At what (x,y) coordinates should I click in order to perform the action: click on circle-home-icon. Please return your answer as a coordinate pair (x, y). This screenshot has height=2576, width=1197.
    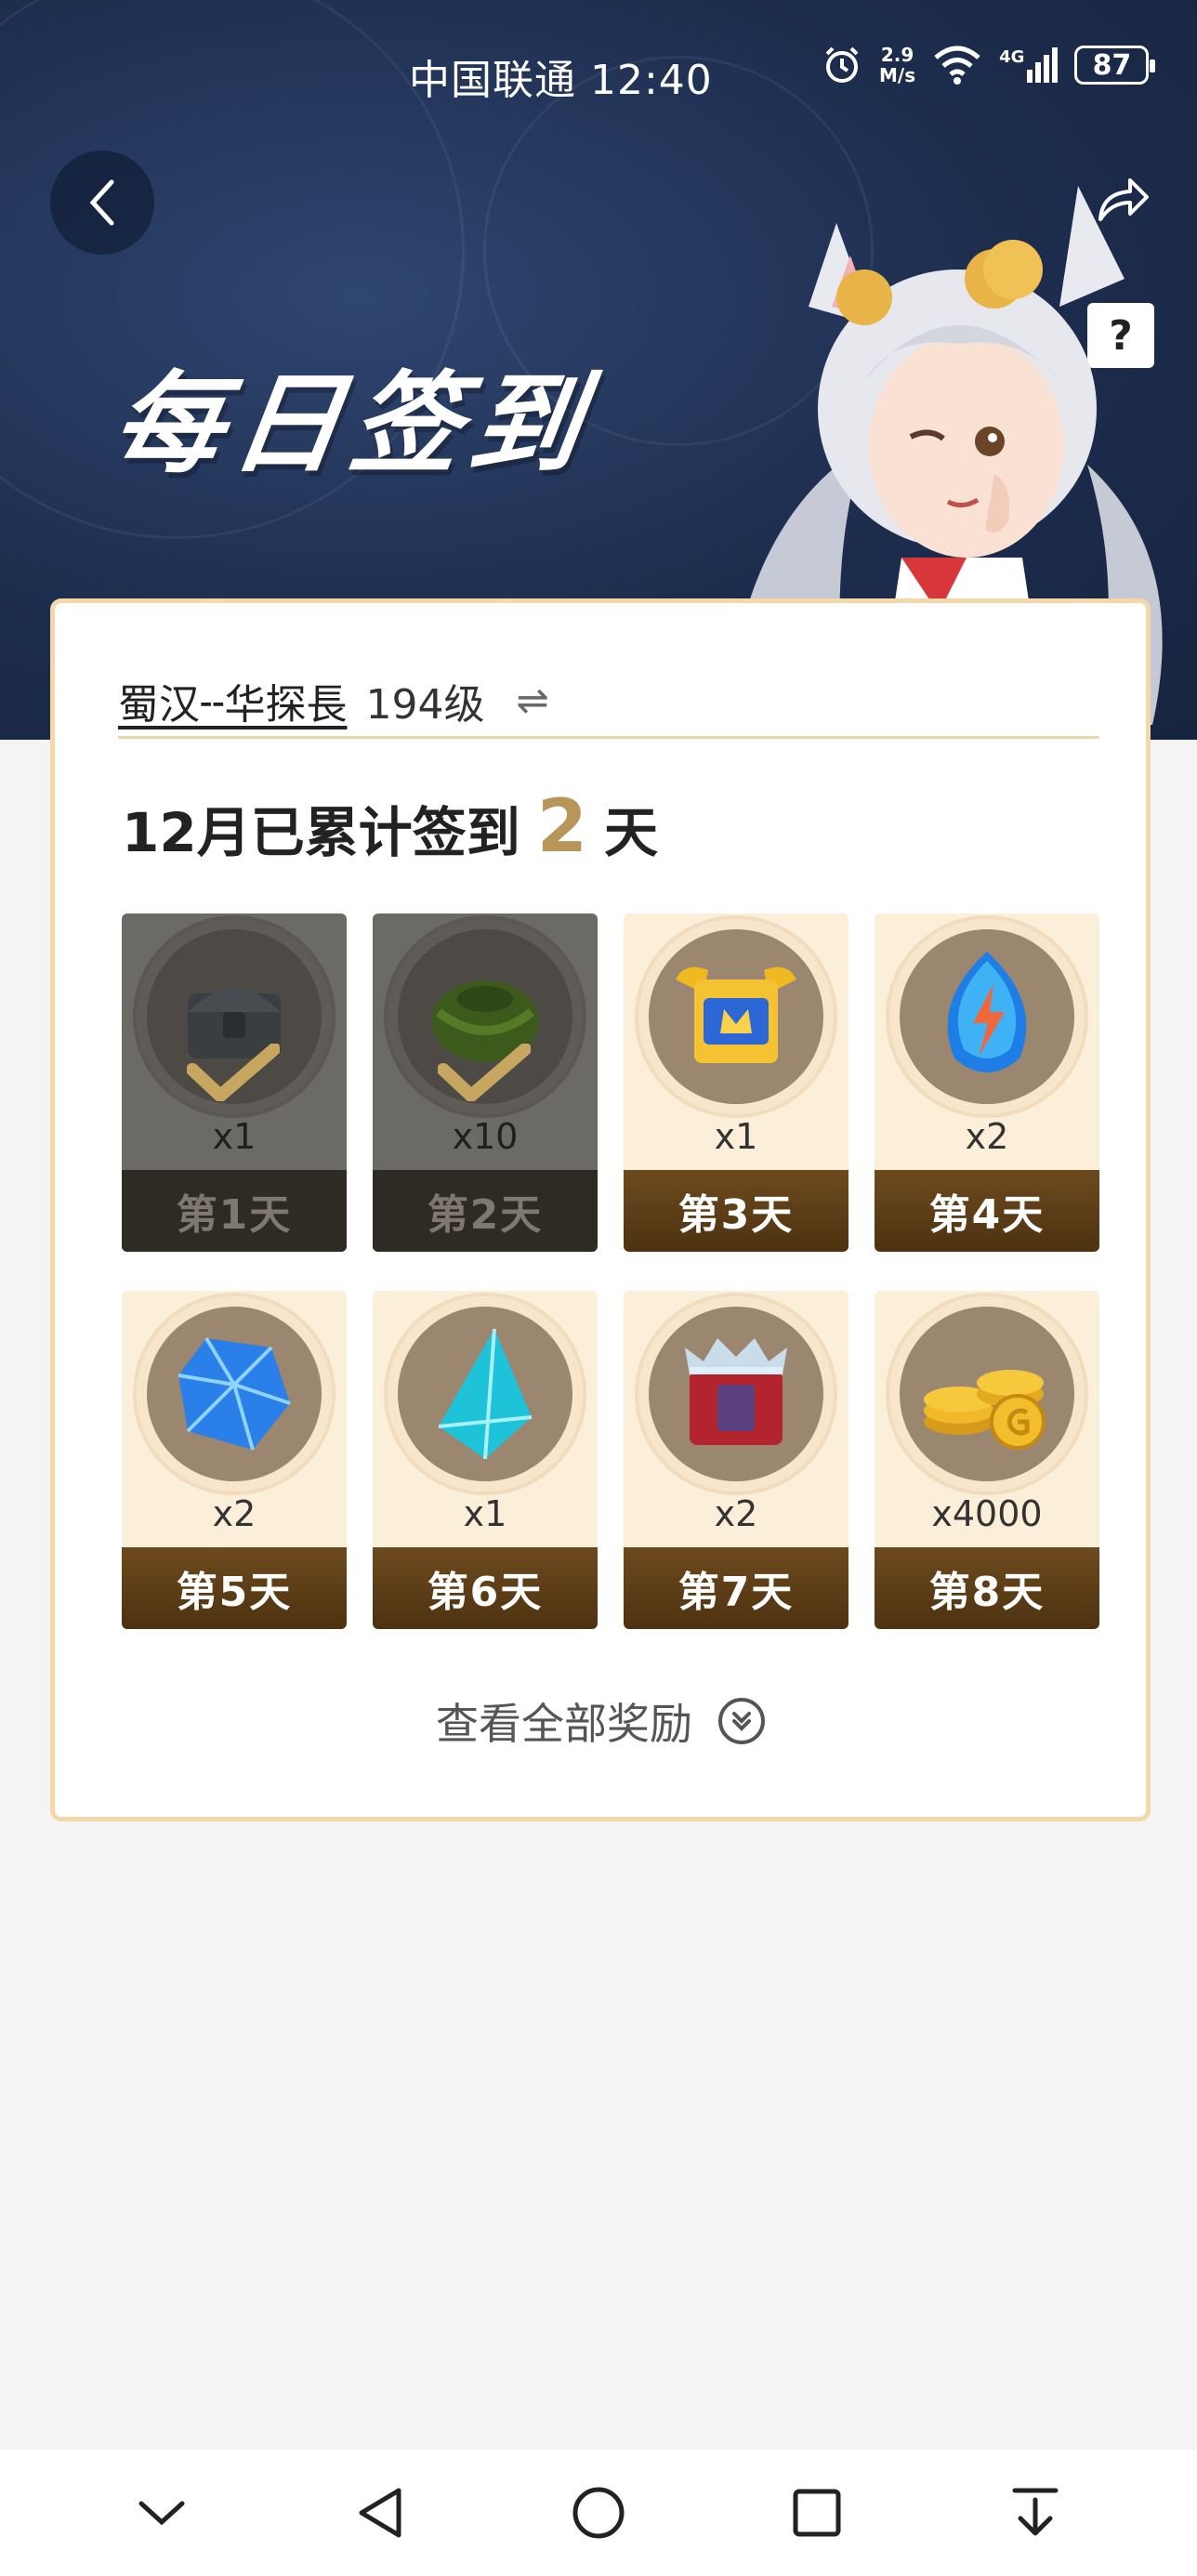
    Looking at the image, I should click on (598, 2513).